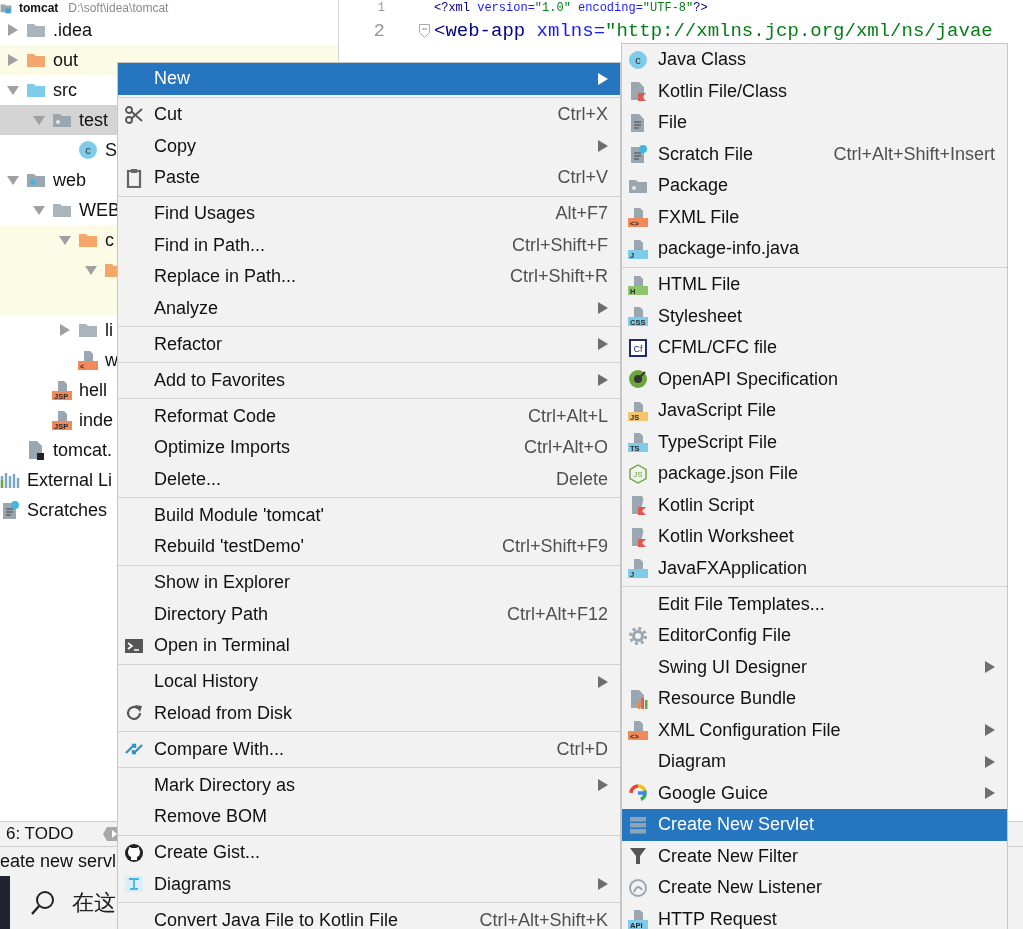  What do you see at coordinates (543, 919) in the screenshot?
I see `shortcut: Ctrl+Alt+Shift+K` at bounding box center [543, 919].